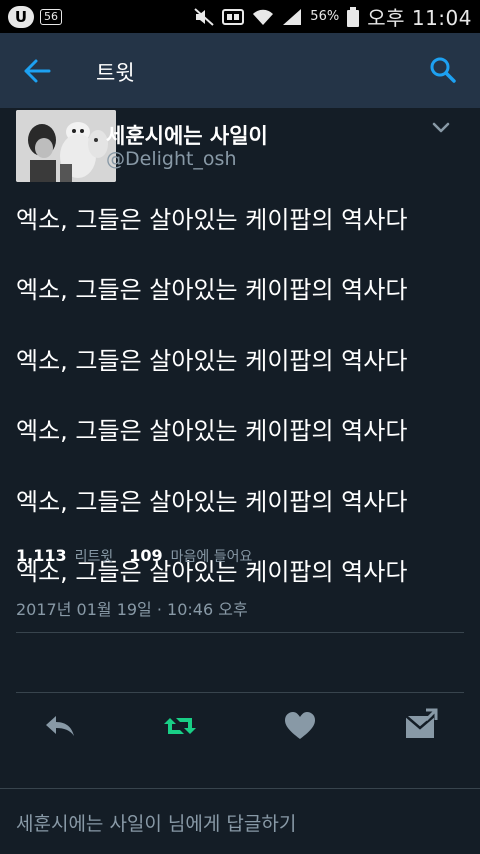 This screenshot has height=854, width=480. What do you see at coordinates (240, 70) in the screenshot?
I see `app-header: 트윗` at bounding box center [240, 70].